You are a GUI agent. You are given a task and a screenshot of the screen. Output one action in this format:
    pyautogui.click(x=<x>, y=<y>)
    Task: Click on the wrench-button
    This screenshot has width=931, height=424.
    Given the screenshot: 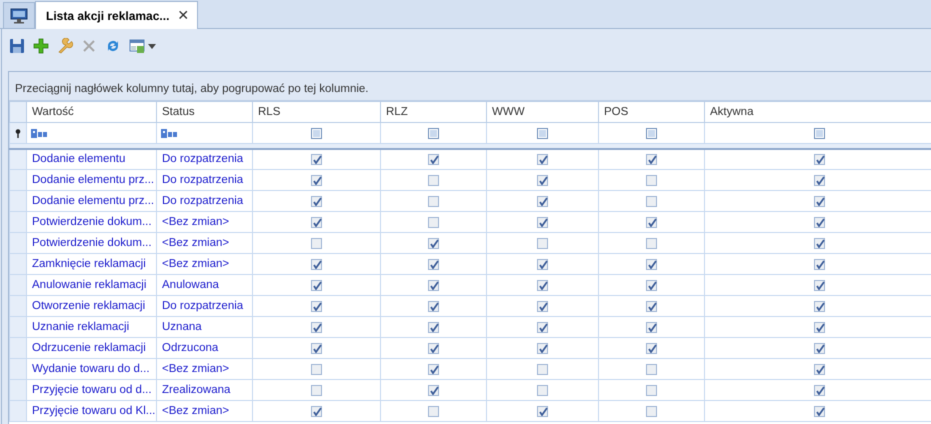 What is the action you would take?
    pyautogui.click(x=65, y=46)
    